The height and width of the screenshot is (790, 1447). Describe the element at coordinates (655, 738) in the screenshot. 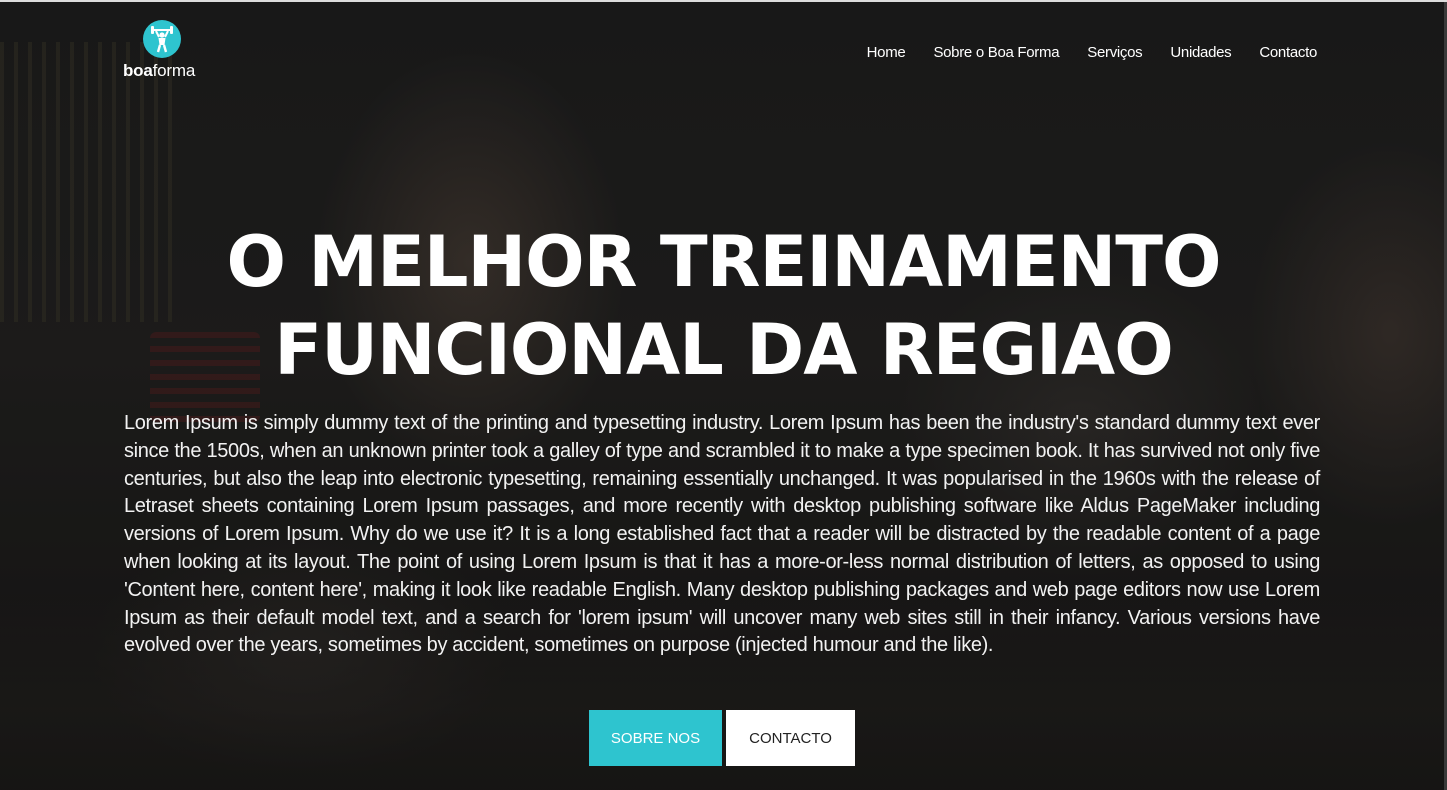

I see `sobre-nos-button: SOBRE NOS` at that location.